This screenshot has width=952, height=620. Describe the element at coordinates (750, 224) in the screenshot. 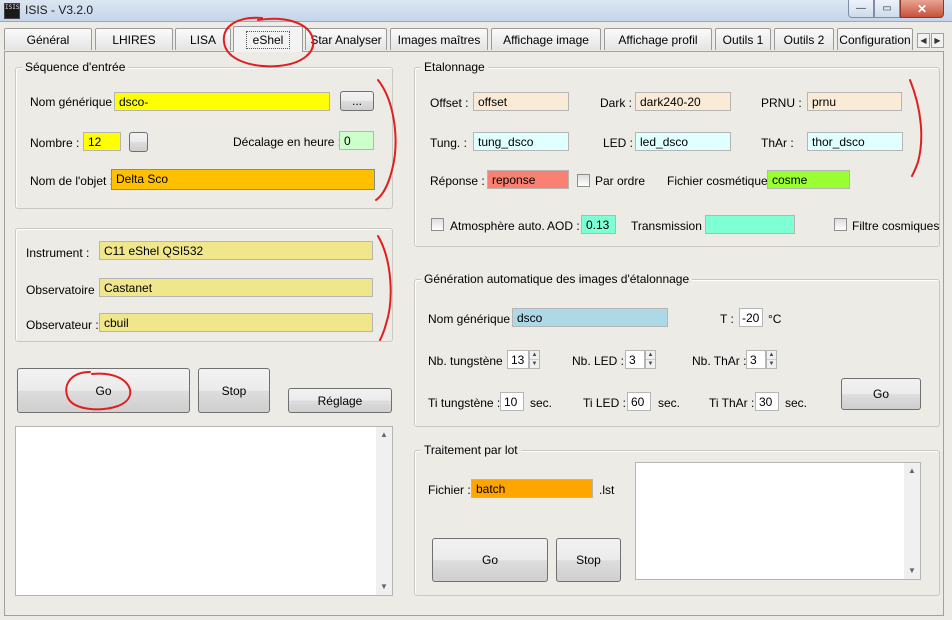

I see `transmission-field` at that location.